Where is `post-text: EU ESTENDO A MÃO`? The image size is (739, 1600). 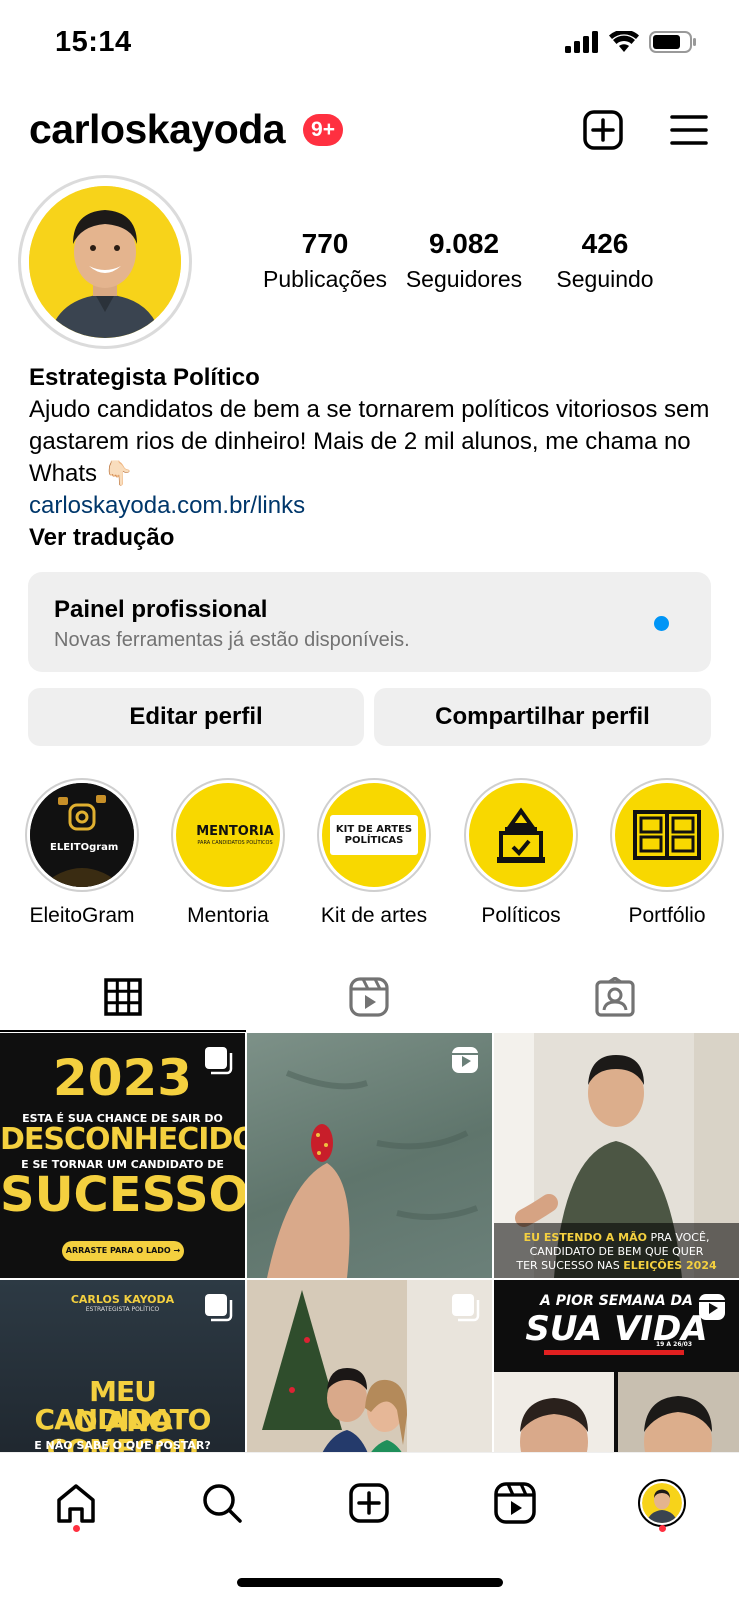
post-text: EU ESTENDO A MÃO is located at coordinates (585, 1237).